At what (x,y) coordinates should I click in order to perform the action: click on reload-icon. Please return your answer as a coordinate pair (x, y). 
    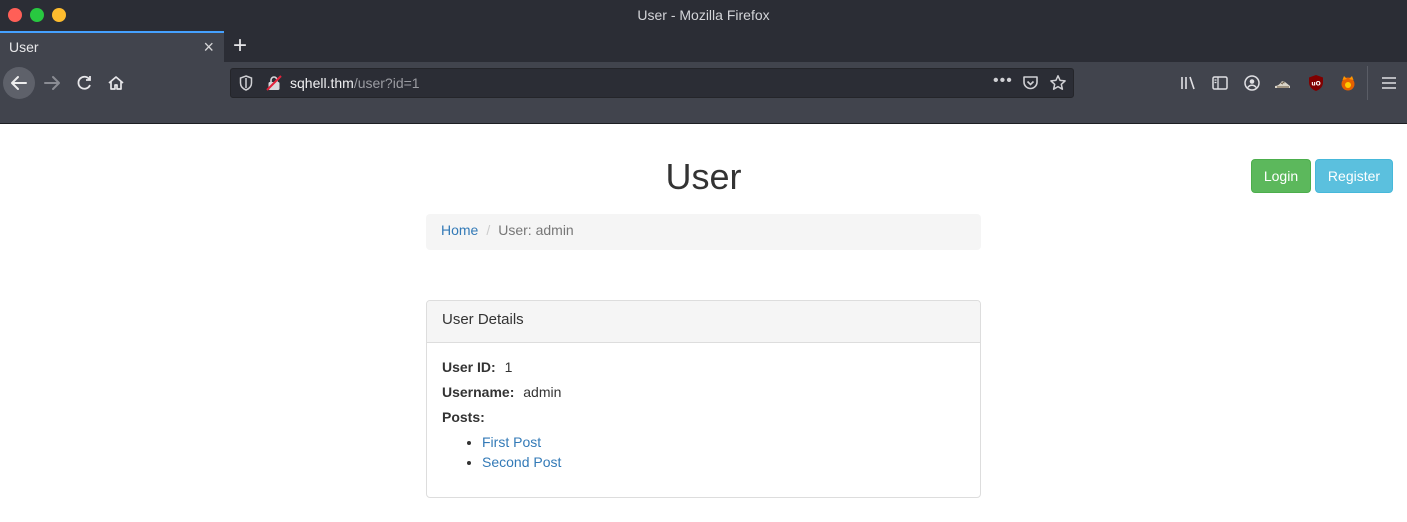
    Looking at the image, I should click on (84, 82).